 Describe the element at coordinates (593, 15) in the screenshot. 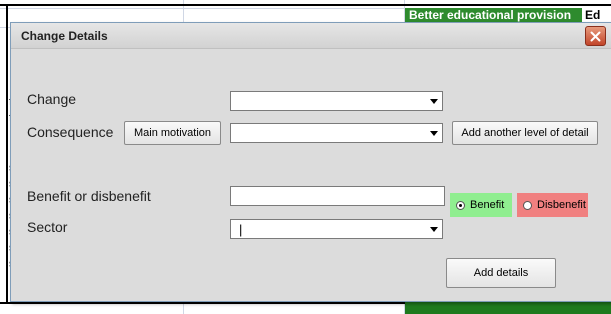

I see `adjacent-cell-text: Ed` at that location.